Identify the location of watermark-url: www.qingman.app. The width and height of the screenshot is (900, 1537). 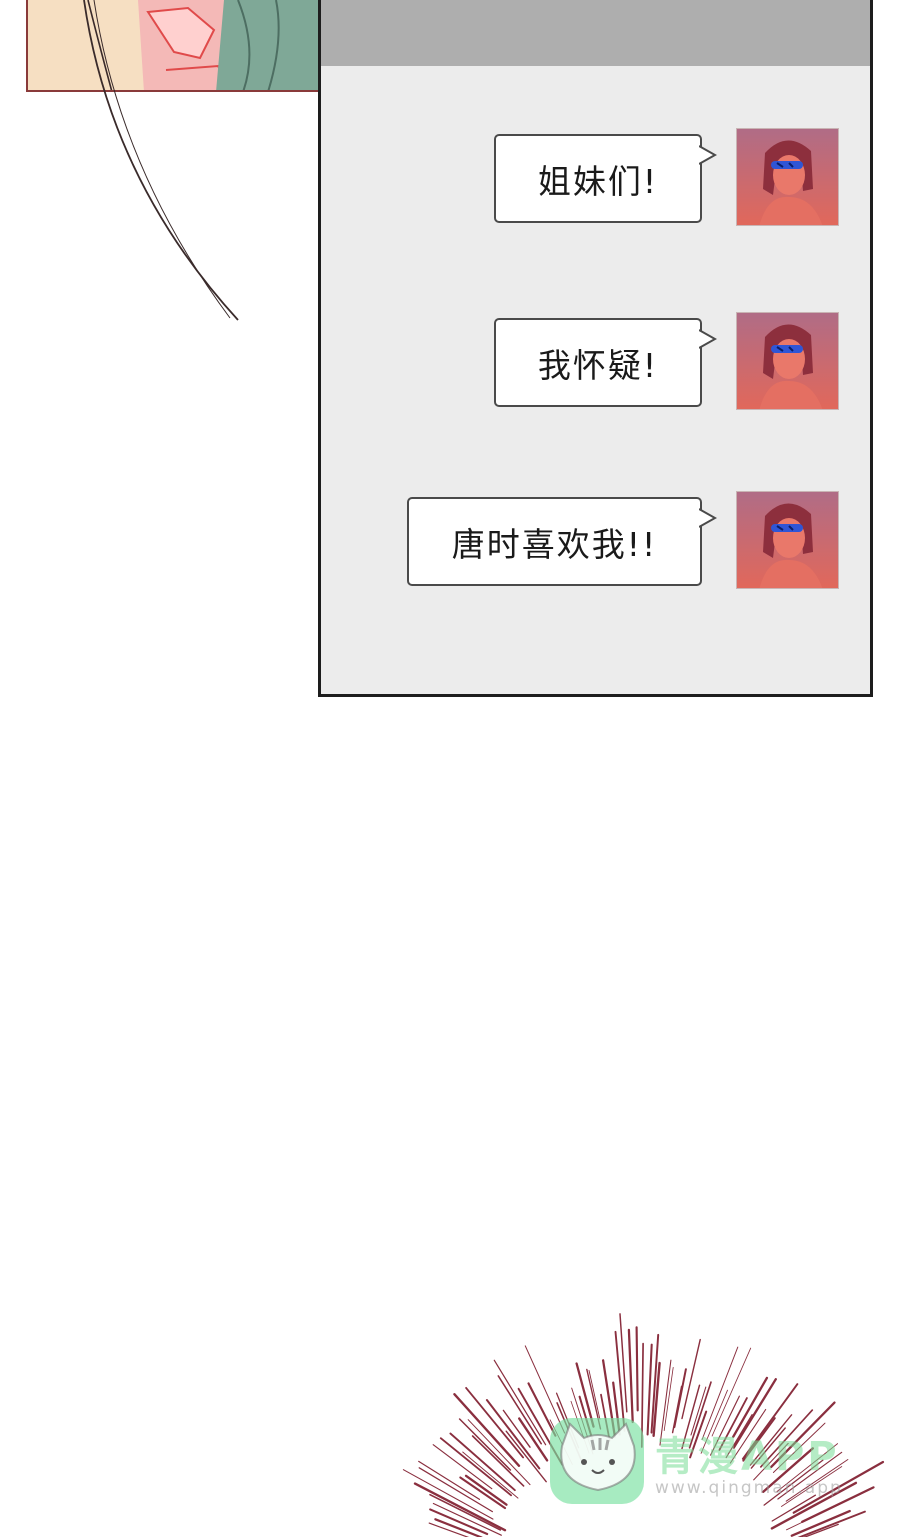
(749, 1488).